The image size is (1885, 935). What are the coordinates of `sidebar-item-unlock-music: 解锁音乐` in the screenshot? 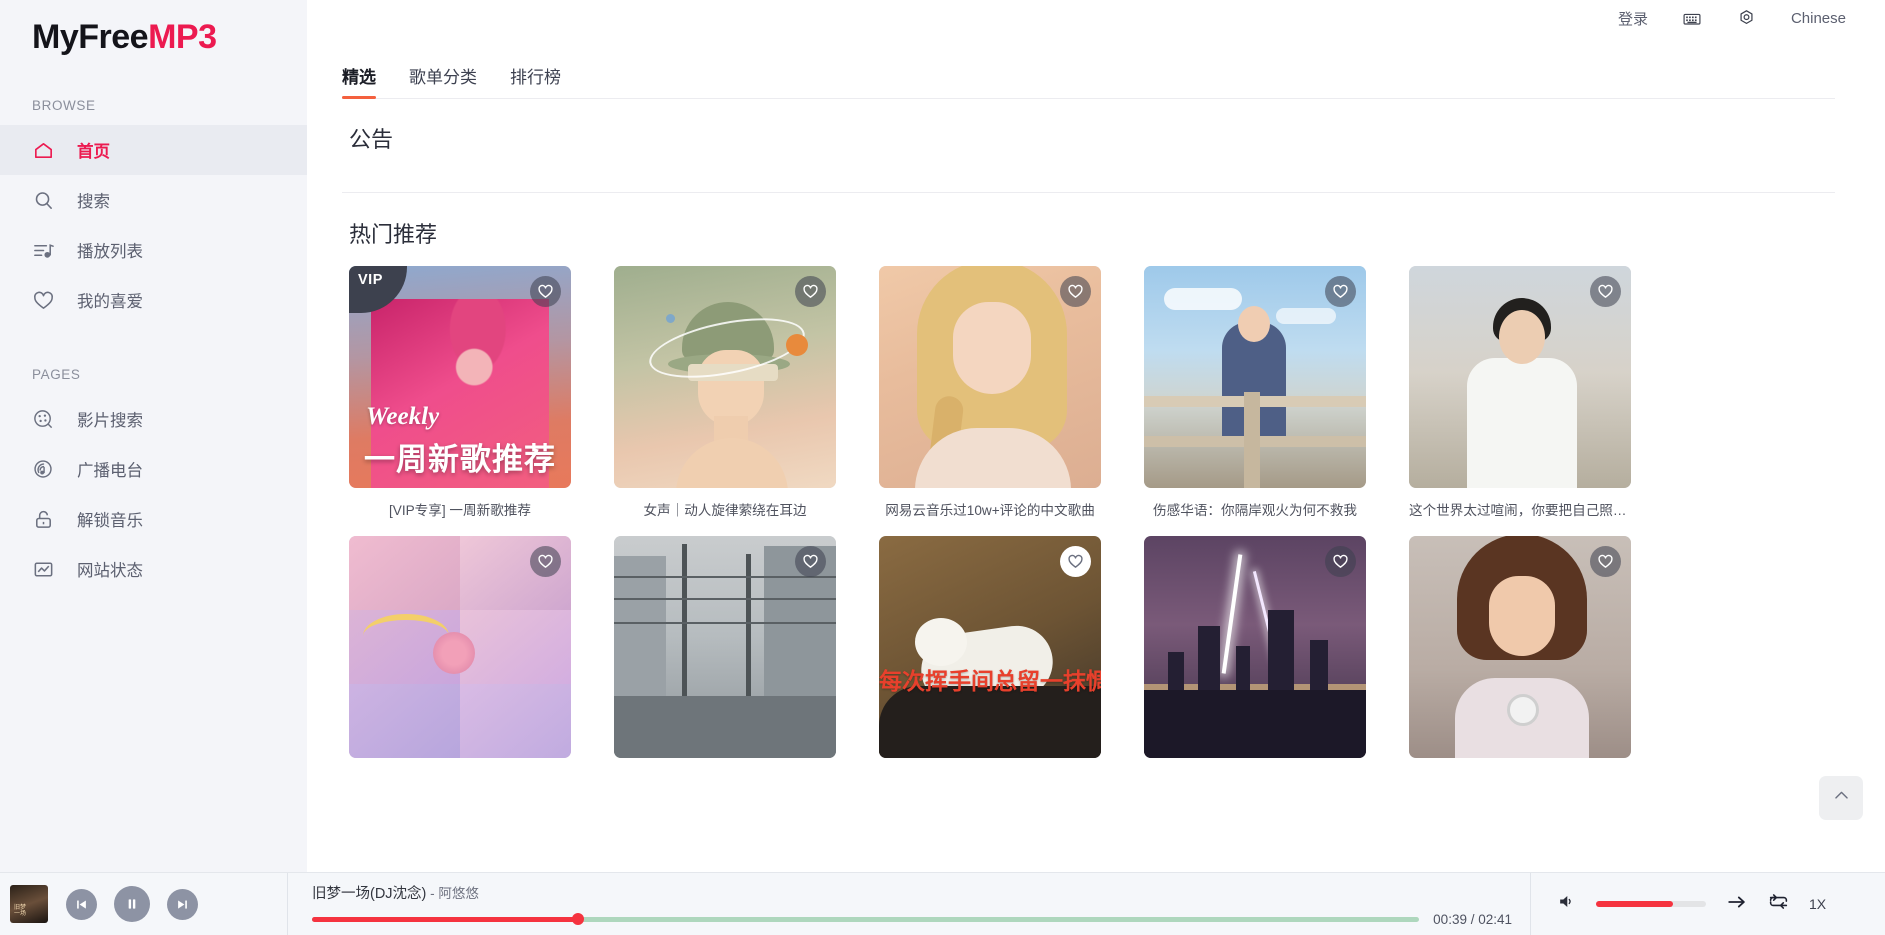 It's located at (153, 519).